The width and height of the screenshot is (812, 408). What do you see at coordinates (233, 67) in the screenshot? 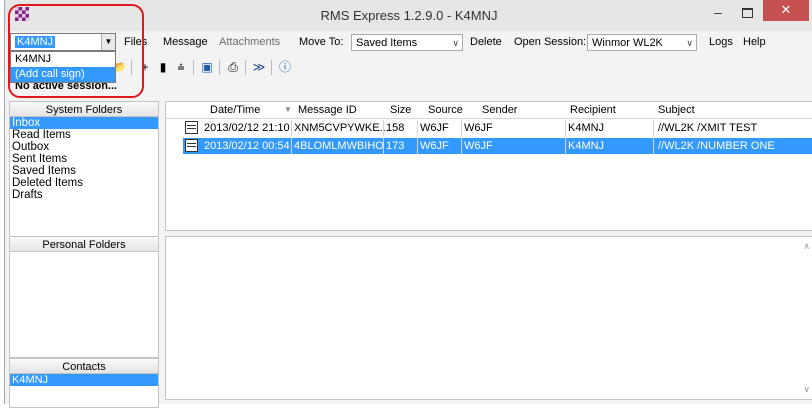
I see `print-icon: ⎙` at bounding box center [233, 67].